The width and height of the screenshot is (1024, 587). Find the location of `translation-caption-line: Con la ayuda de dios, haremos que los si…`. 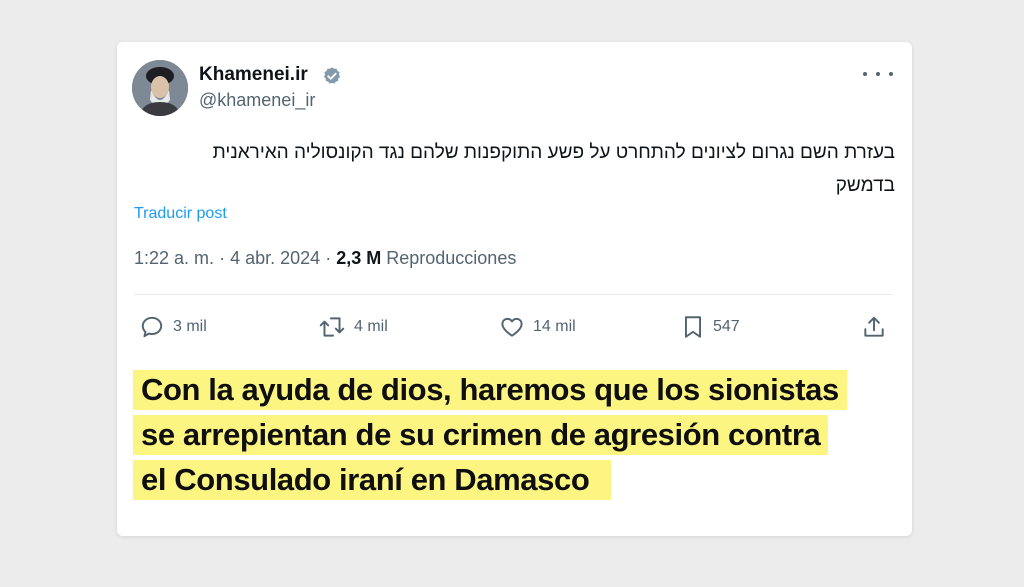

translation-caption-line: Con la ayuda de dios, haremos que los si… is located at coordinates (490, 390).